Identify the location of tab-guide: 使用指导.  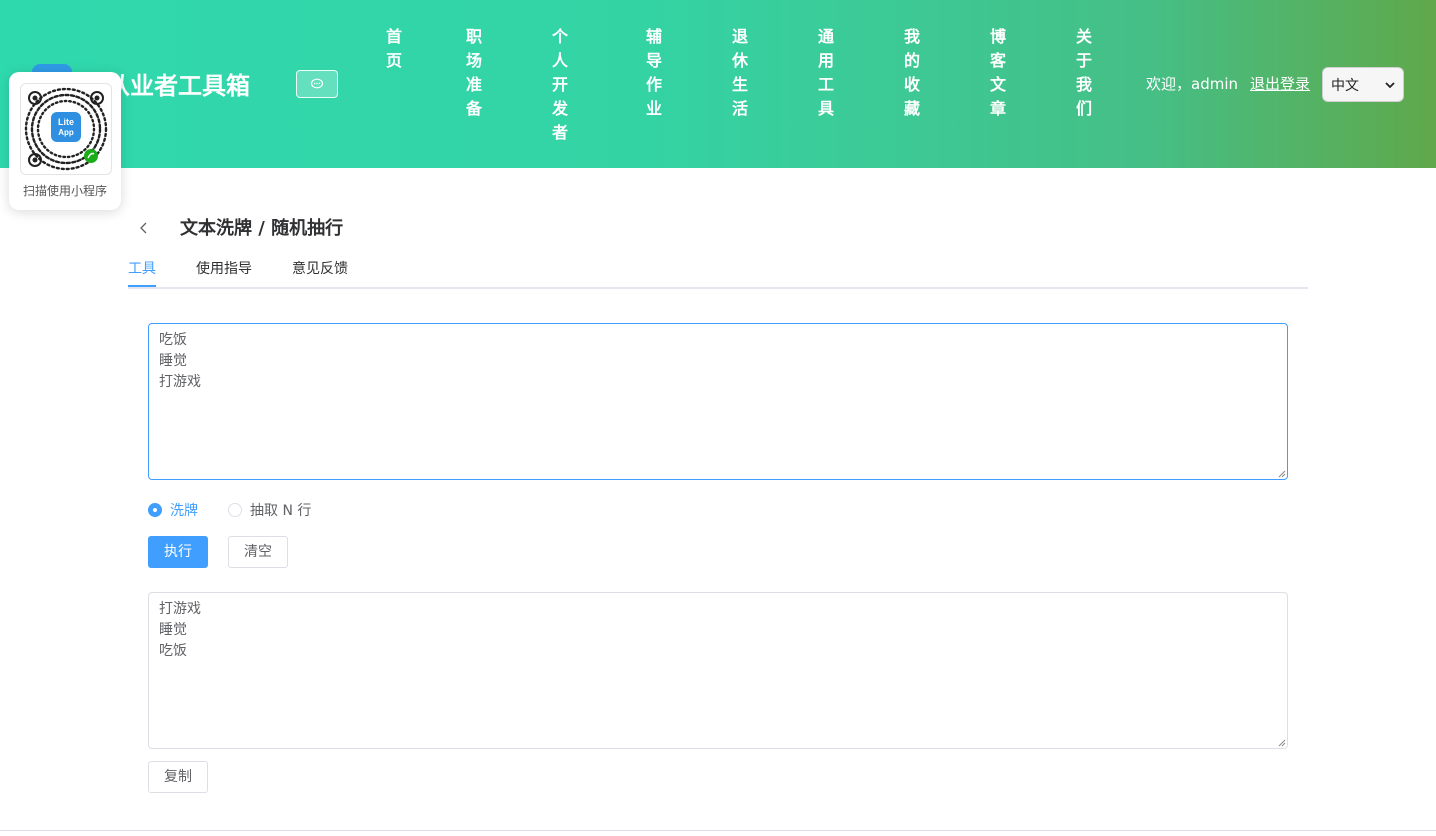
(224, 269).